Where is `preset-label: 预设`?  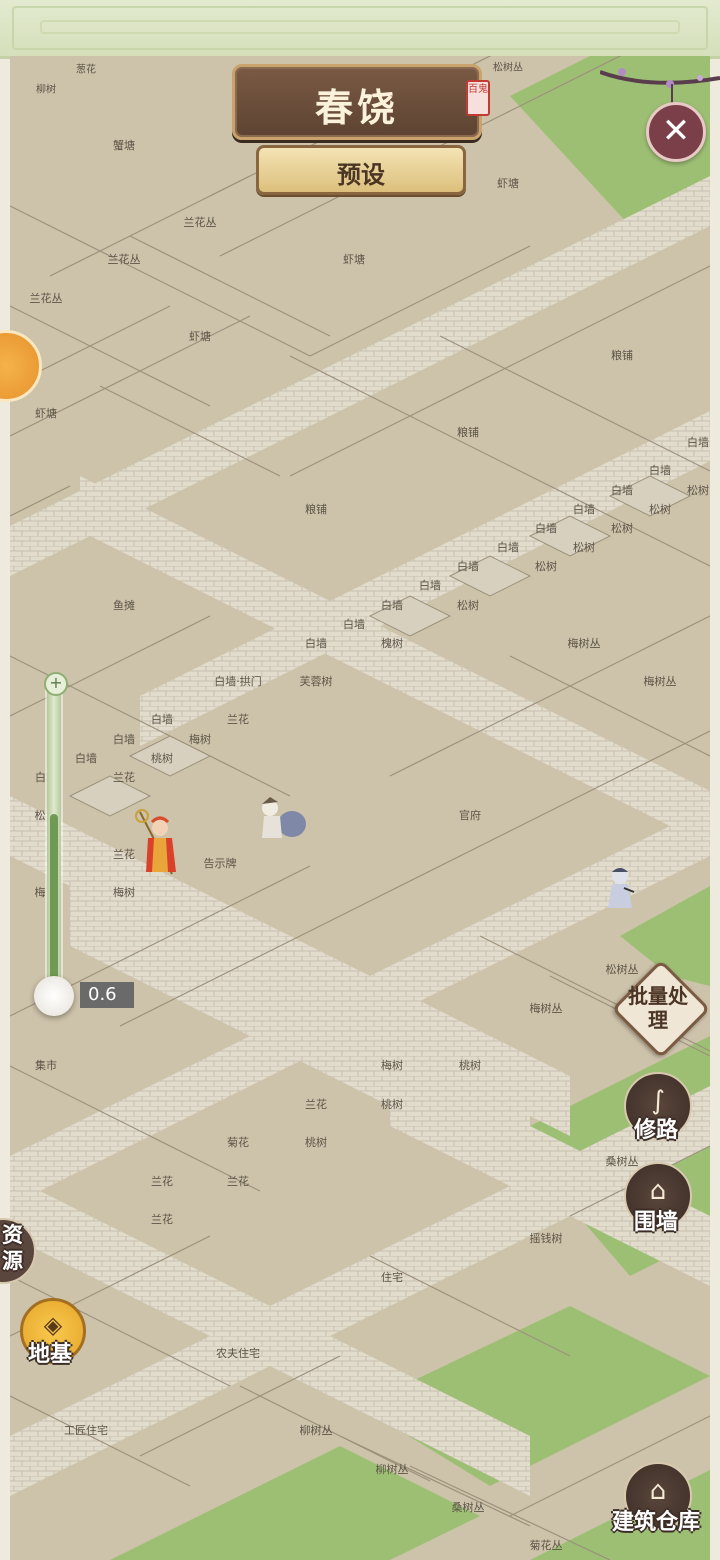 preset-label: 预设 is located at coordinates (361, 175).